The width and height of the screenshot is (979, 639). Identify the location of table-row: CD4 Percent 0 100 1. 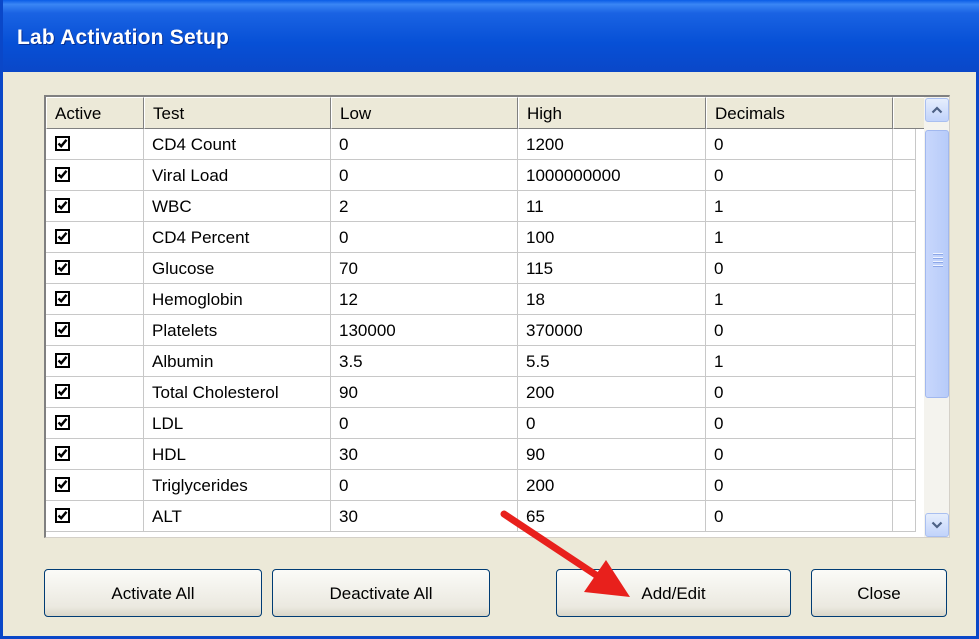
(481, 237).